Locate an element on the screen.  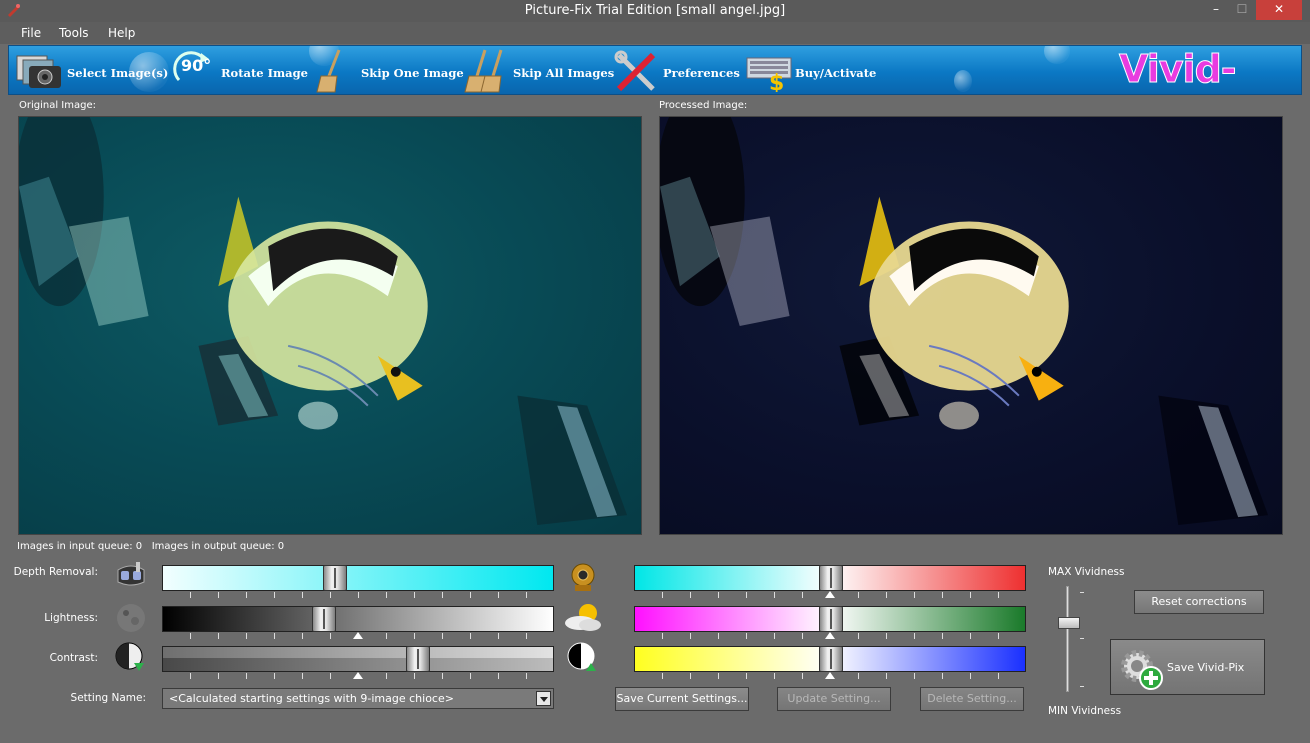
lightness-thumb is located at coordinates (324, 619).